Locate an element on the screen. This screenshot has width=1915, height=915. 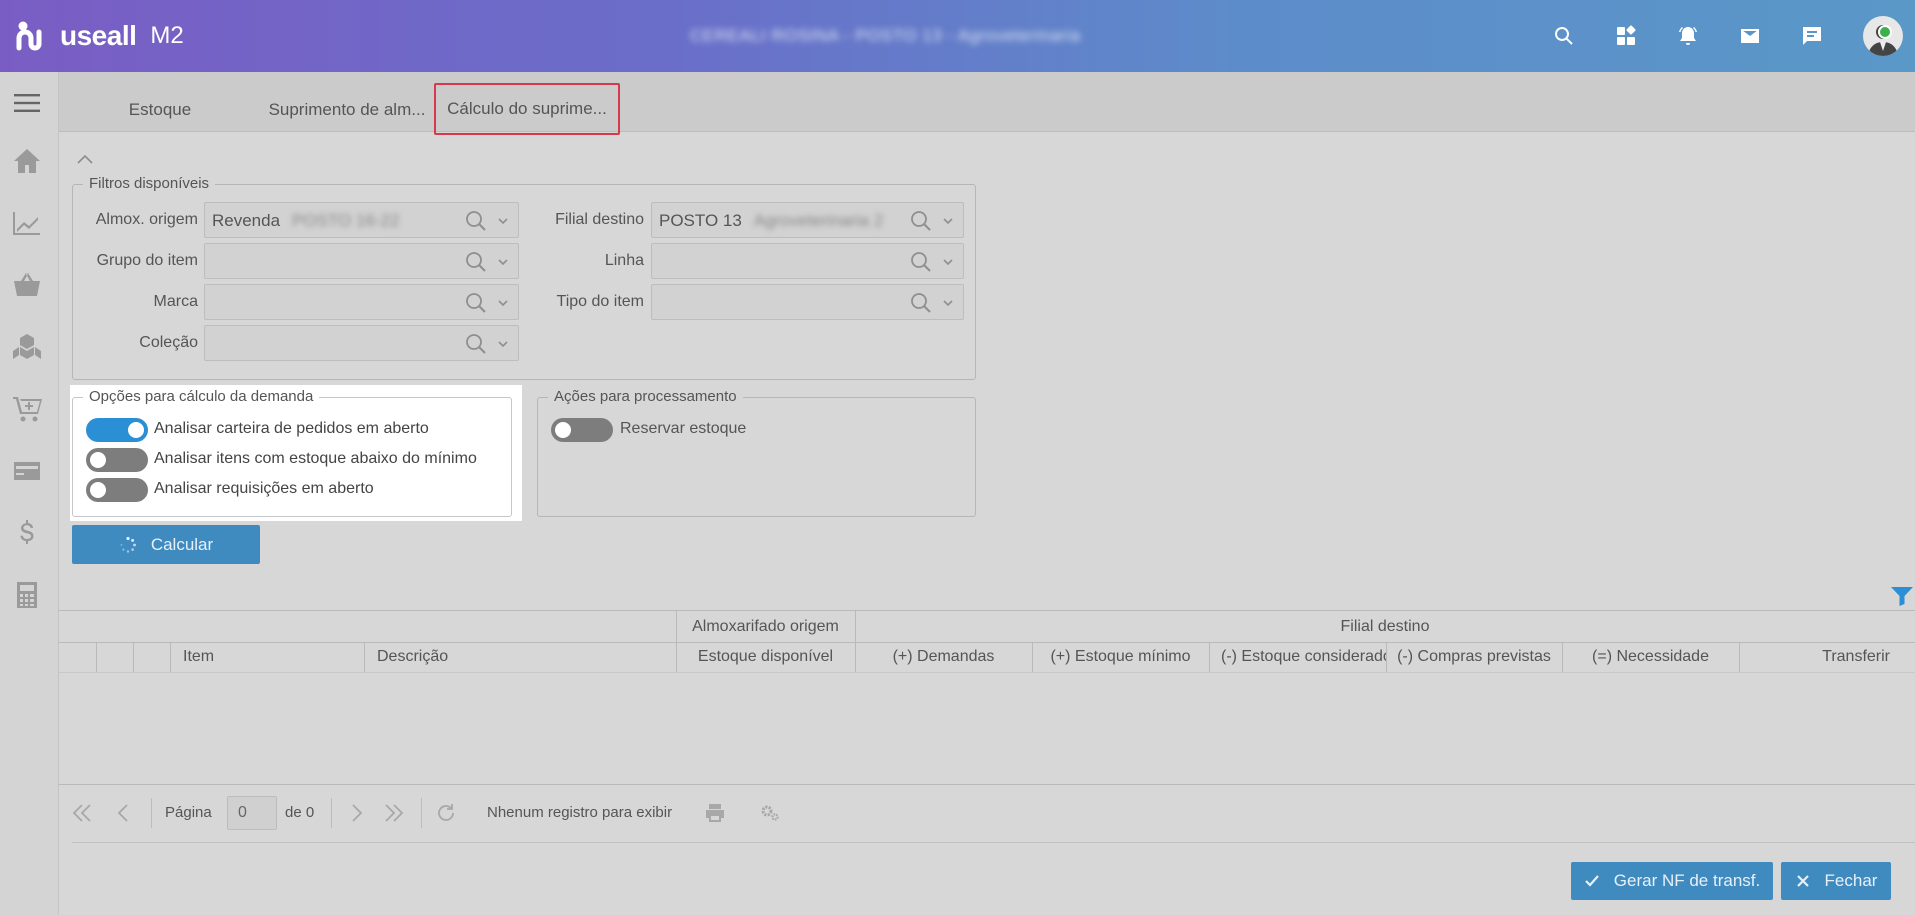
chart-line-icon is located at coordinates (26, 223).